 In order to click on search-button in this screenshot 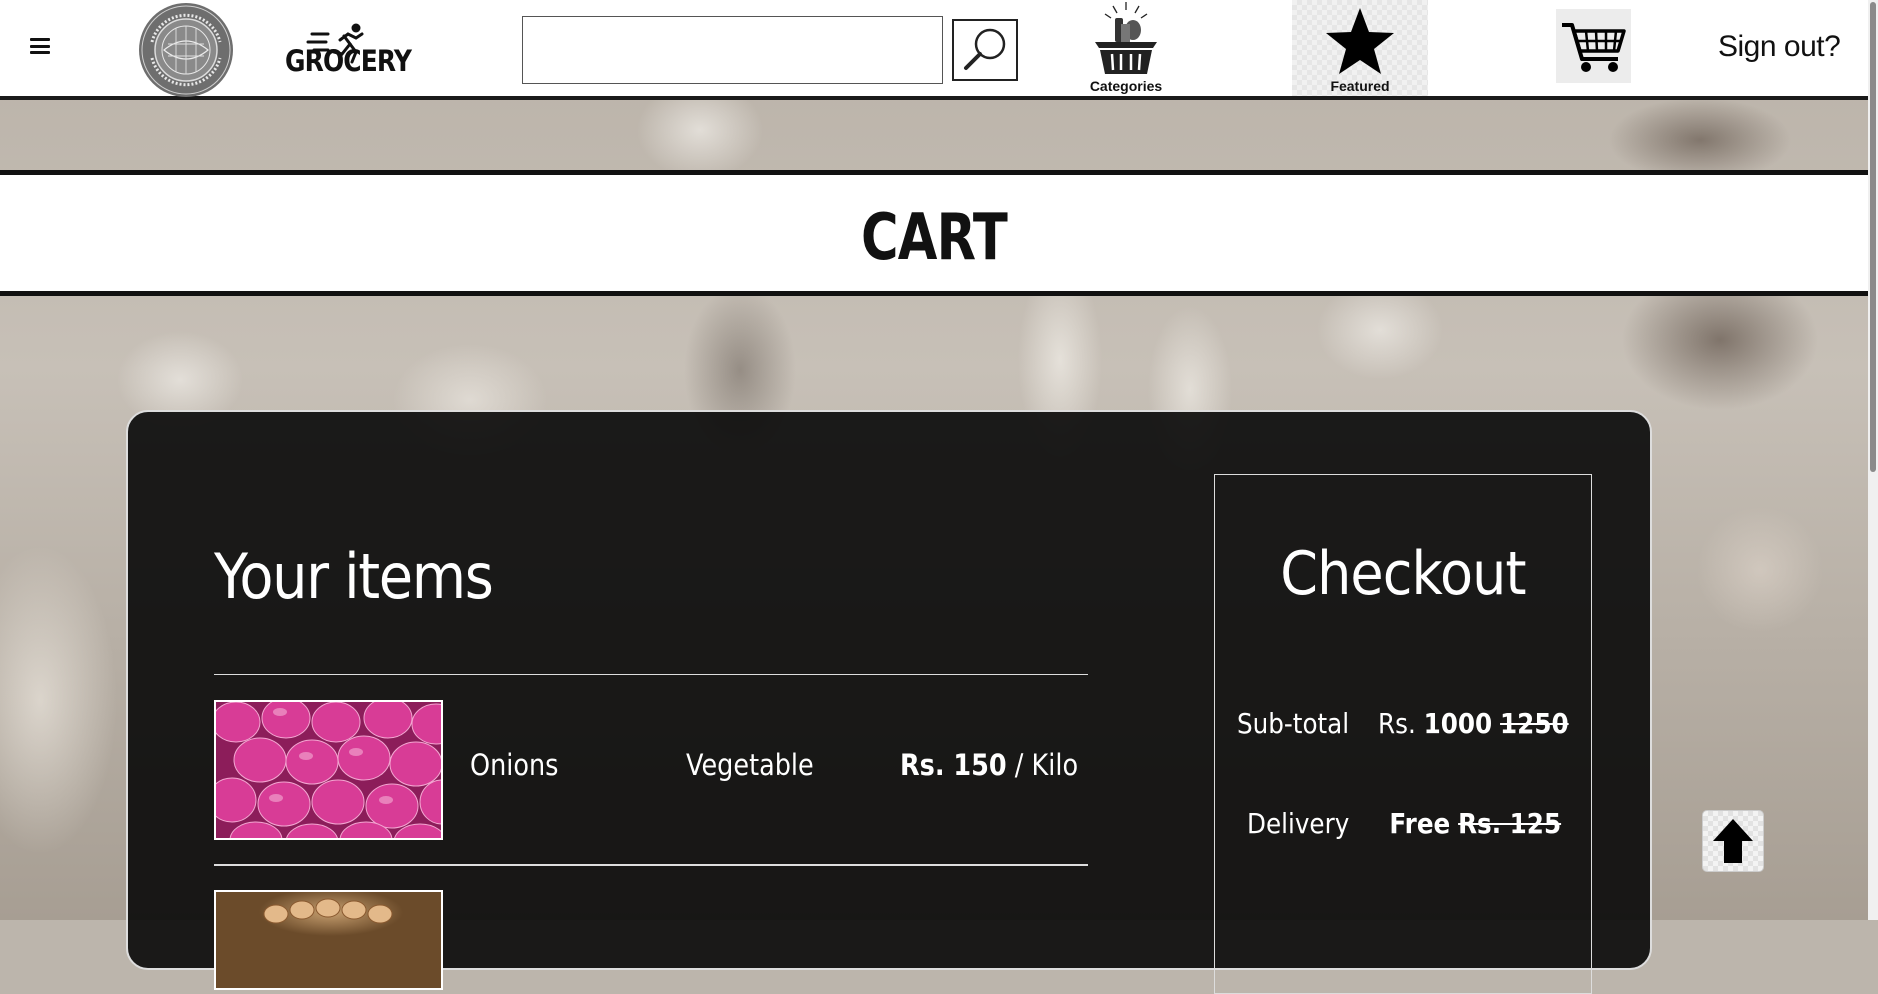, I will do `click(985, 50)`.